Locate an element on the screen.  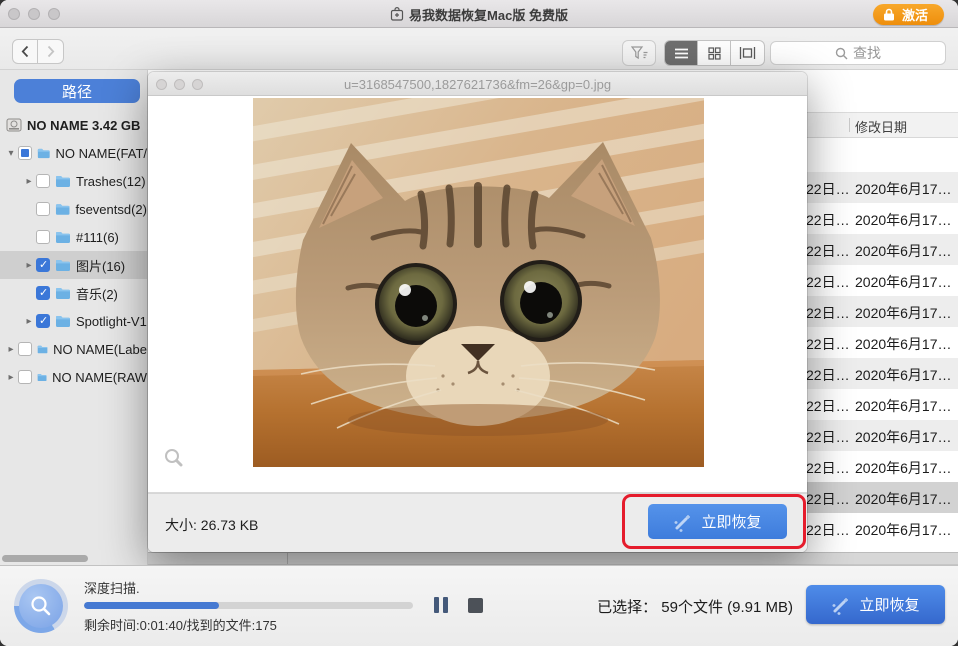
preview-minimize-button is located at coordinates (179, 84).